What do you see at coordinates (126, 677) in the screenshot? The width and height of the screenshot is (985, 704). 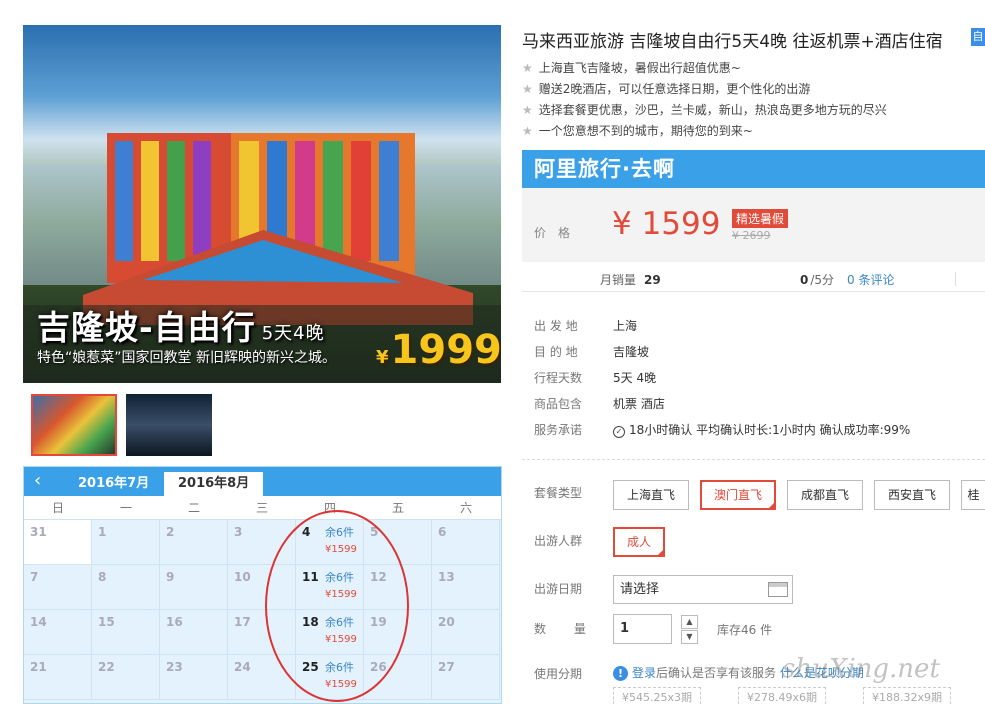 I see `calendar-day: 22` at bounding box center [126, 677].